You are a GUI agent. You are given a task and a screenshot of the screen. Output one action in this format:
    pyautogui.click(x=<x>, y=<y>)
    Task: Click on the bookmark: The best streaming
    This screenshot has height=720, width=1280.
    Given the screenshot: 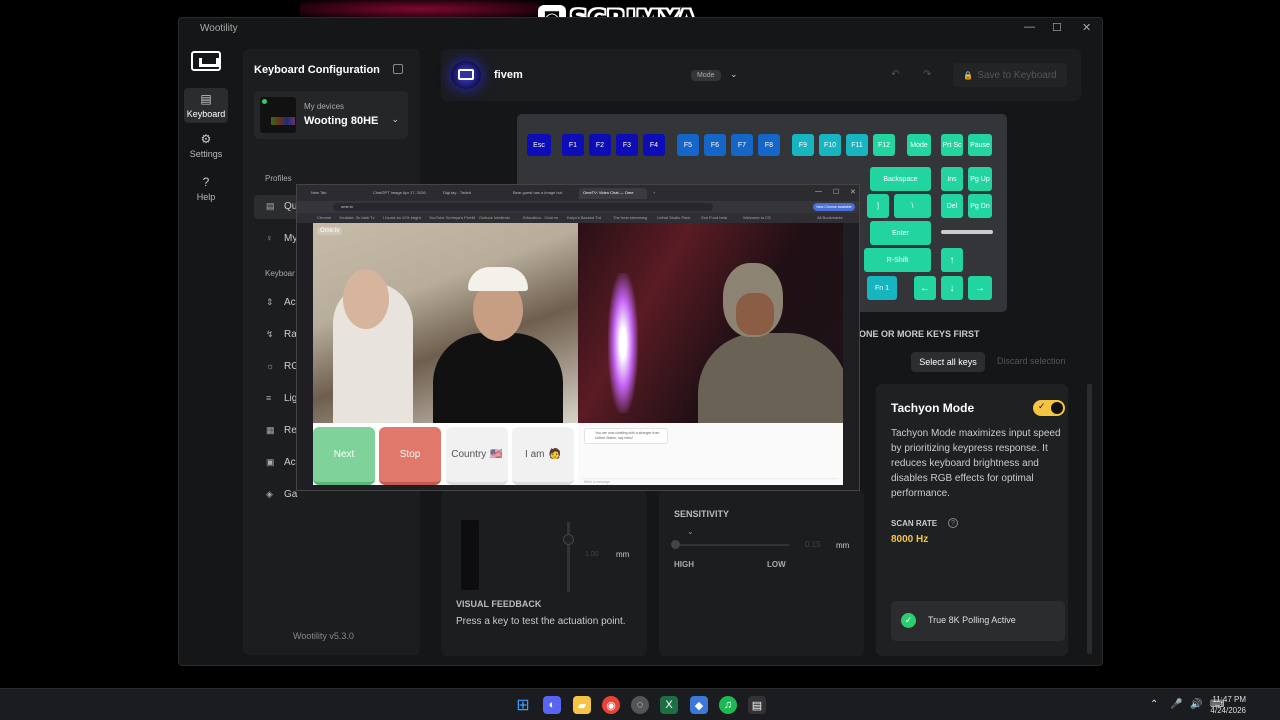 What is the action you would take?
    pyautogui.click(x=630, y=217)
    